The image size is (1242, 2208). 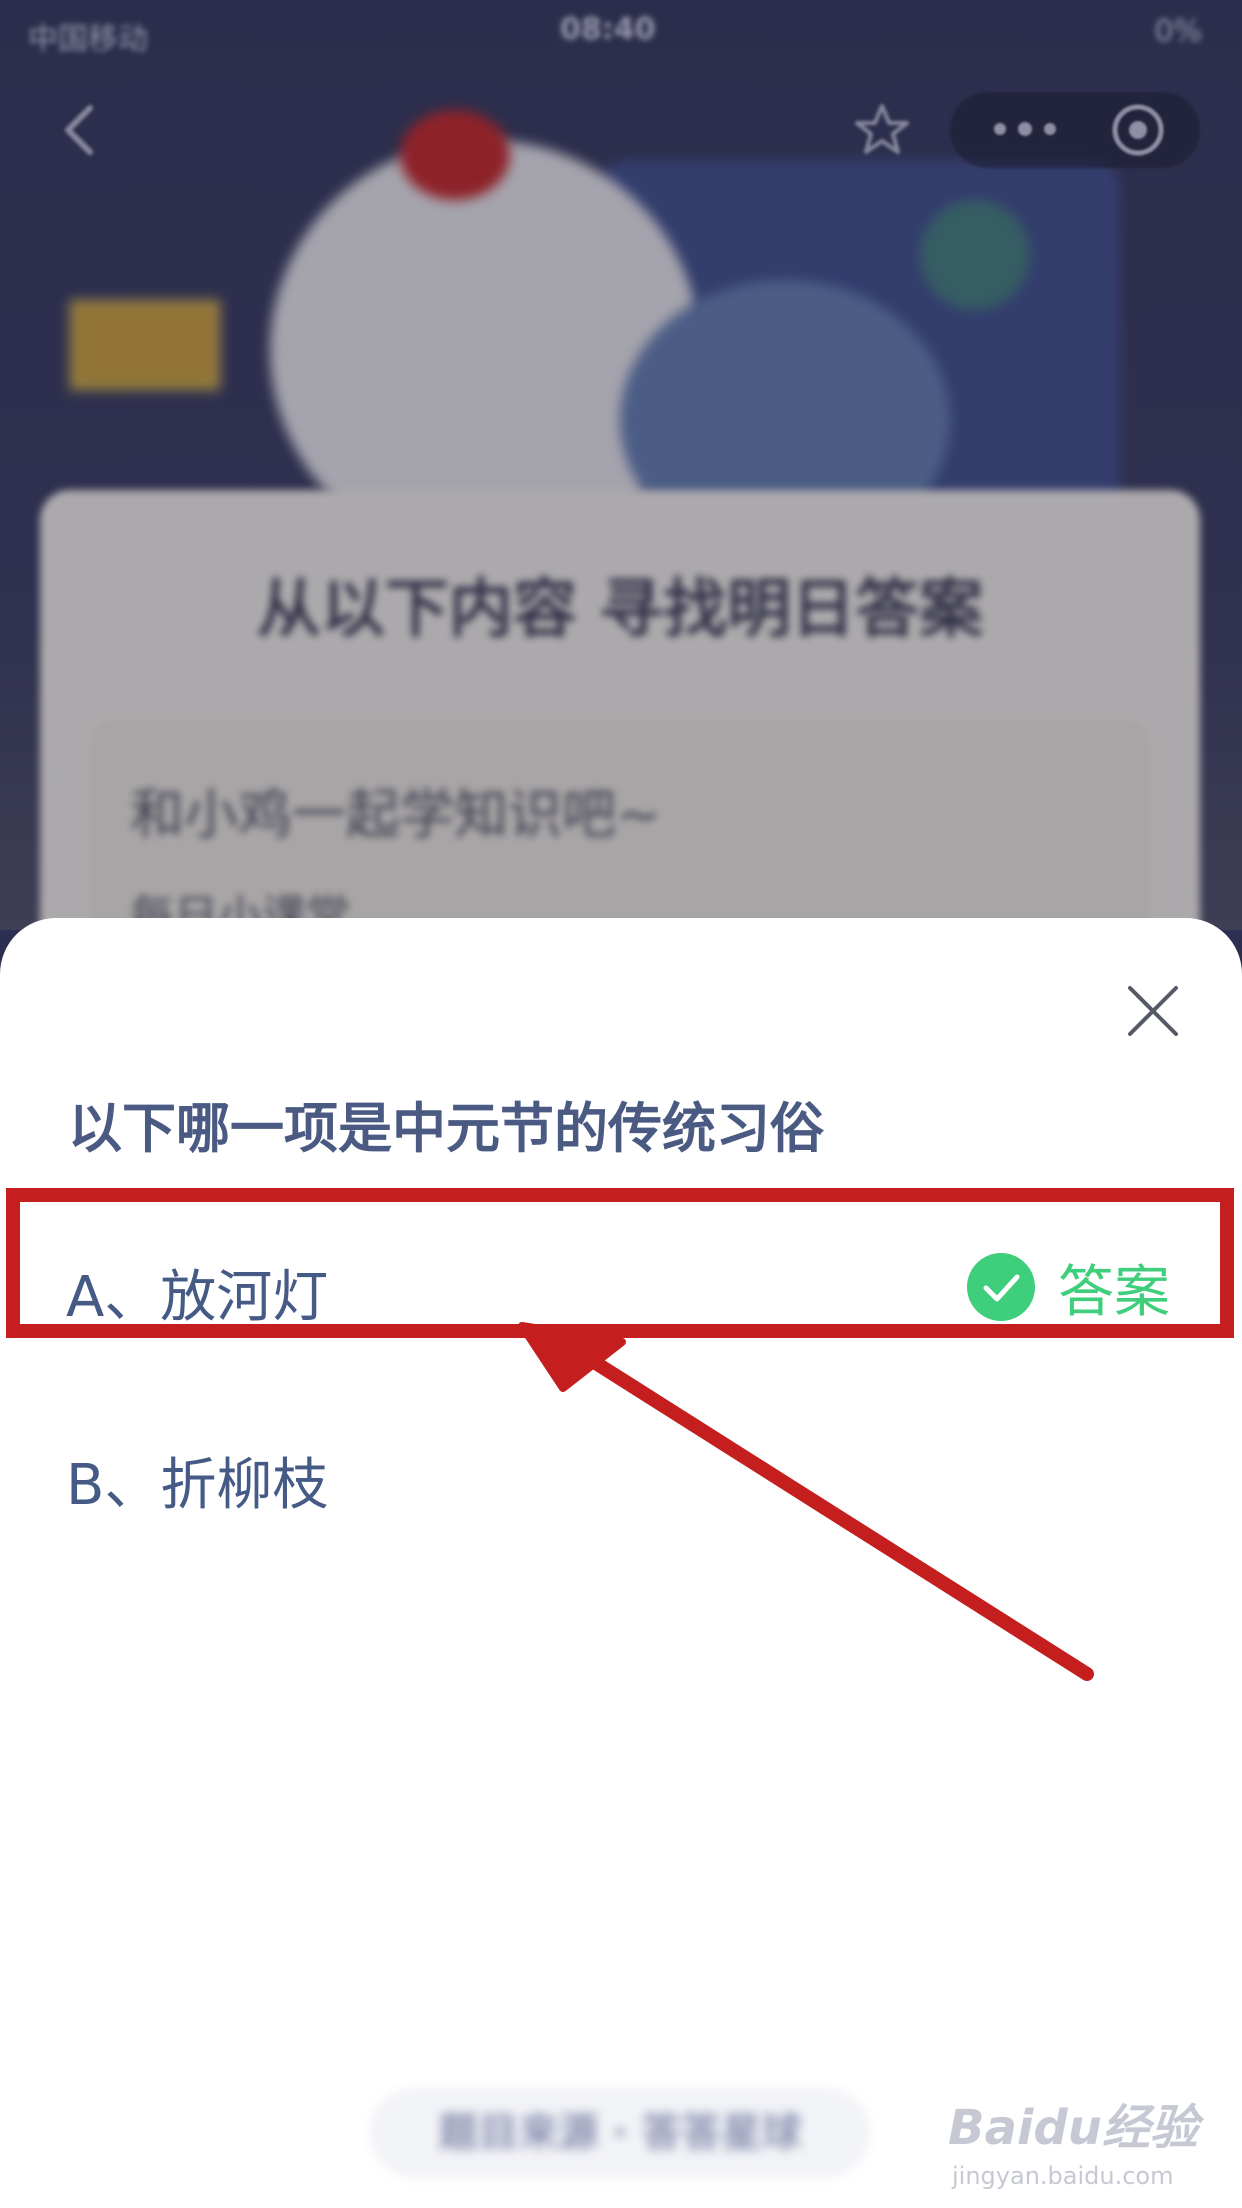 I want to click on source-button: 题目来源 · 答答星球, so click(x=620, y=2133).